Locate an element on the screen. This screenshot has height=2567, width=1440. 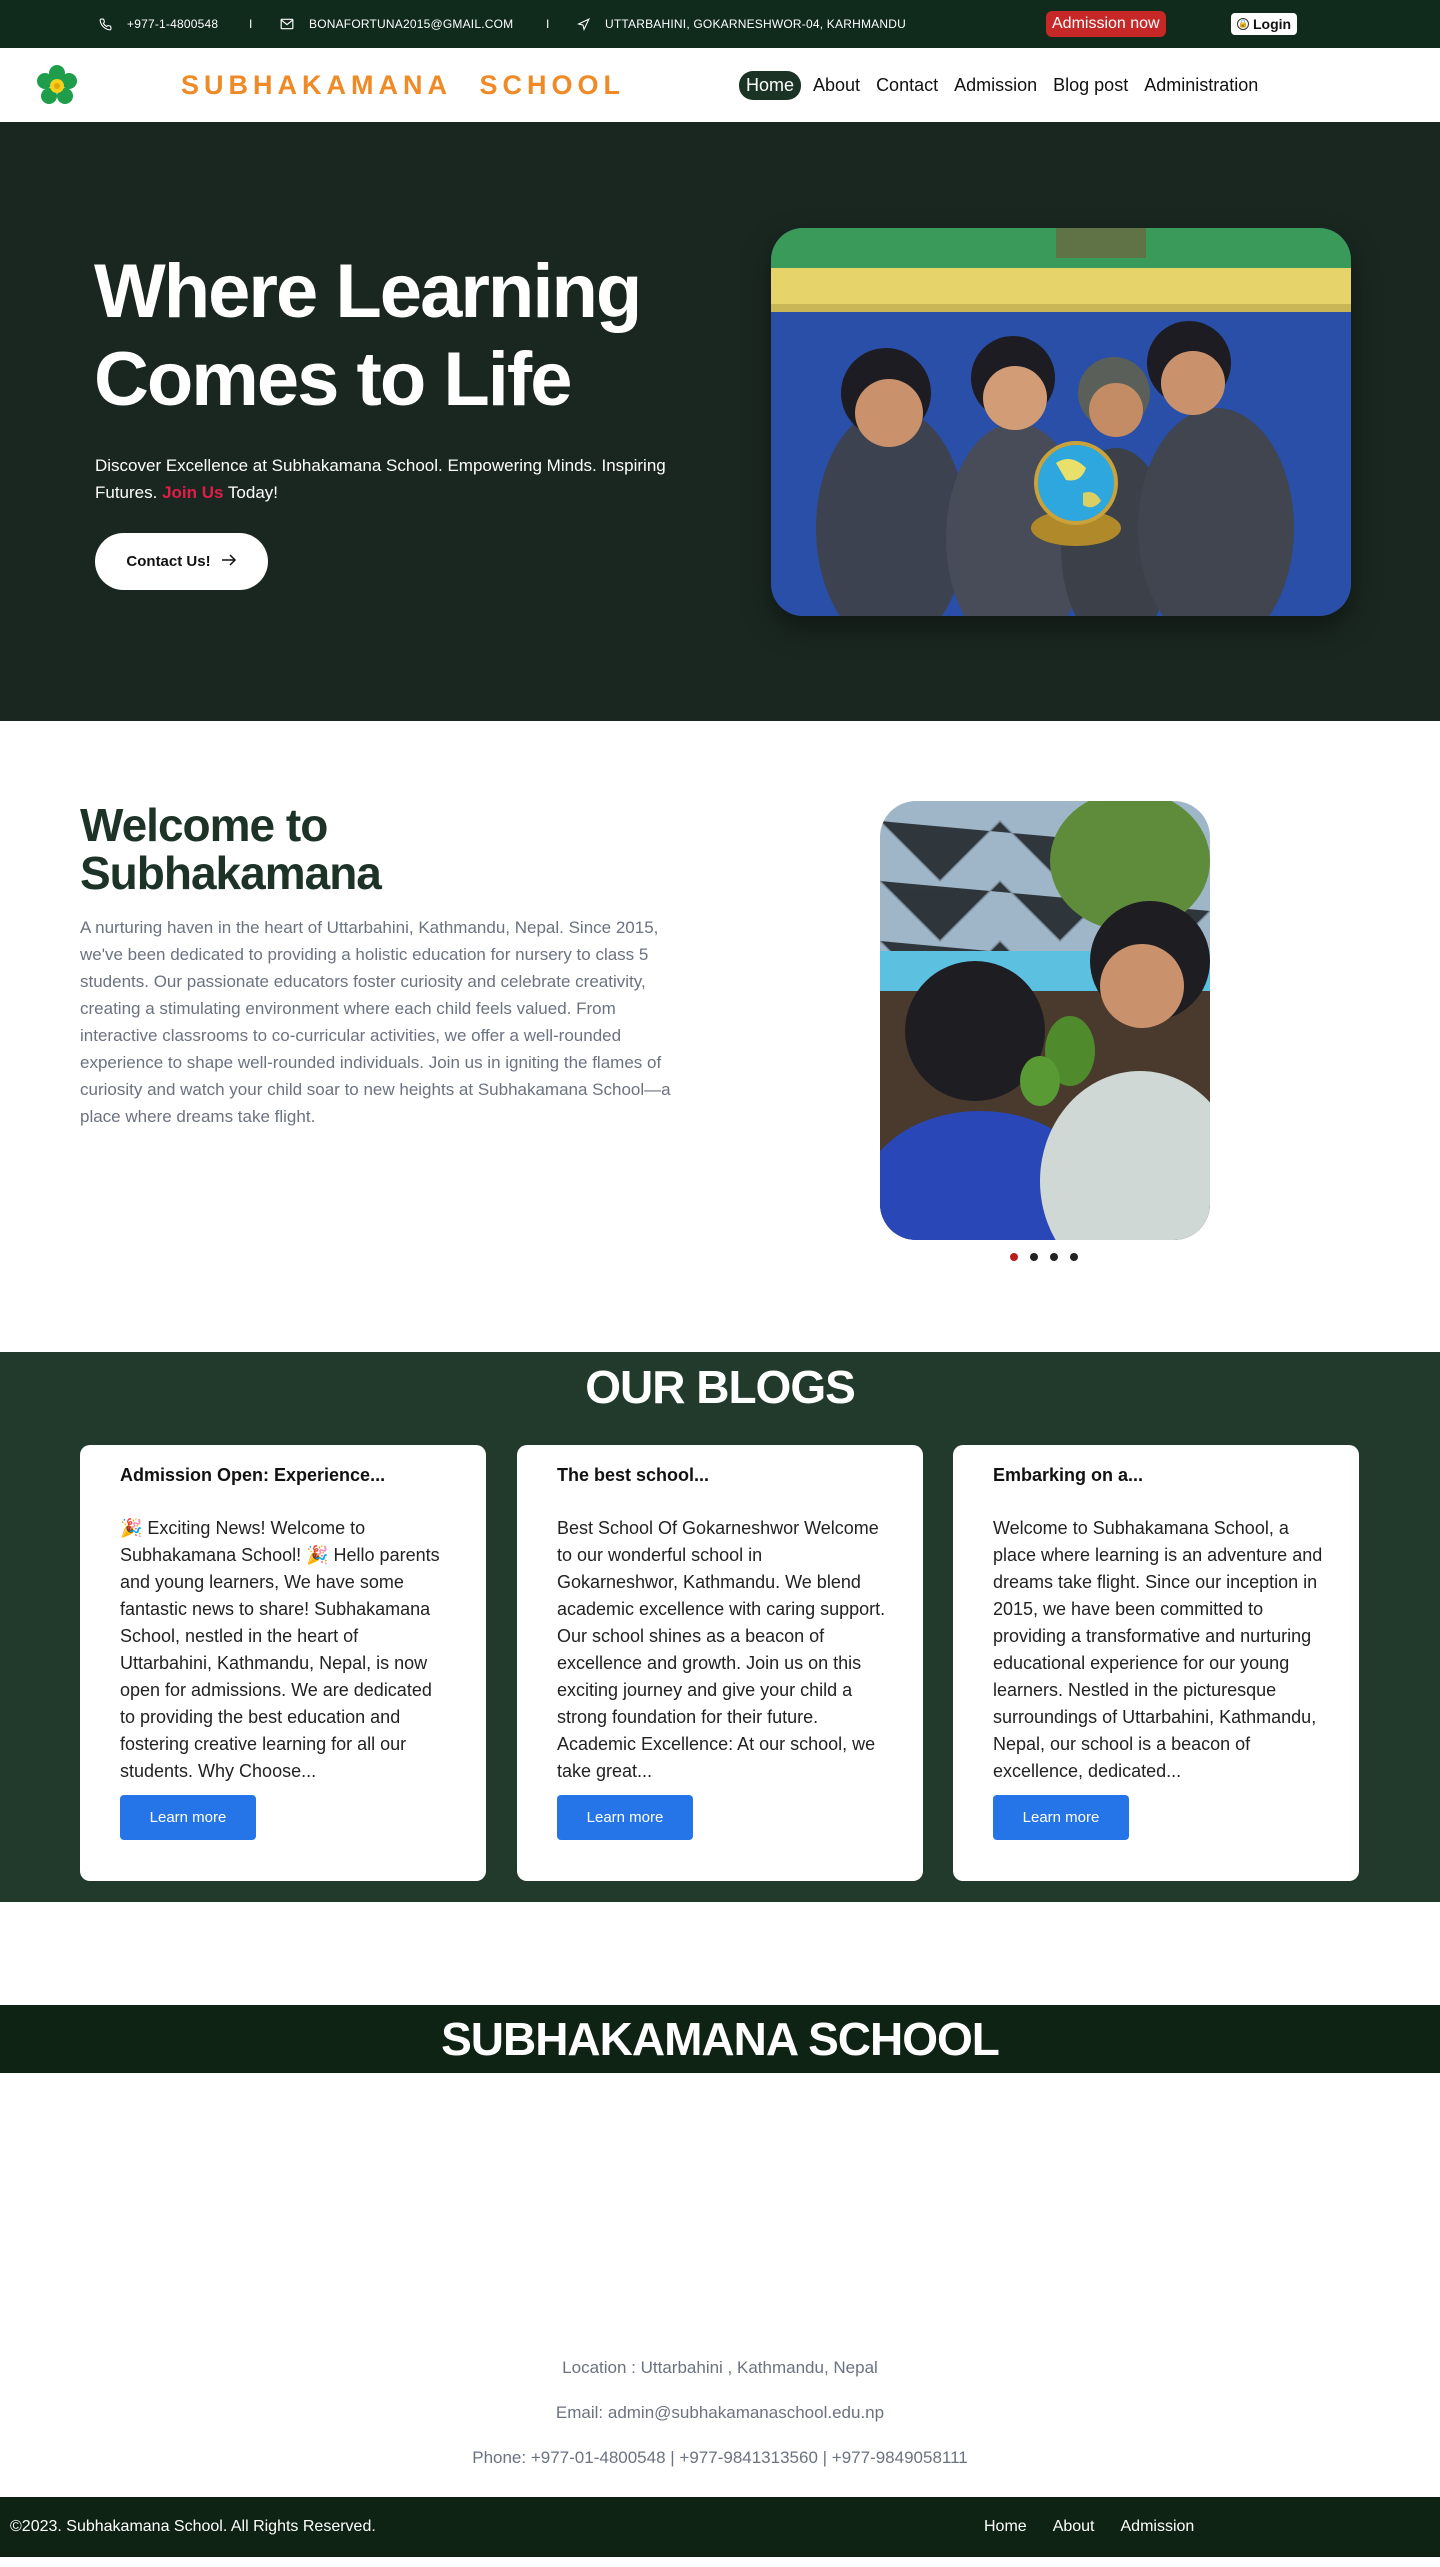
hero-subtitle-end: Today! is located at coordinates (251, 492).